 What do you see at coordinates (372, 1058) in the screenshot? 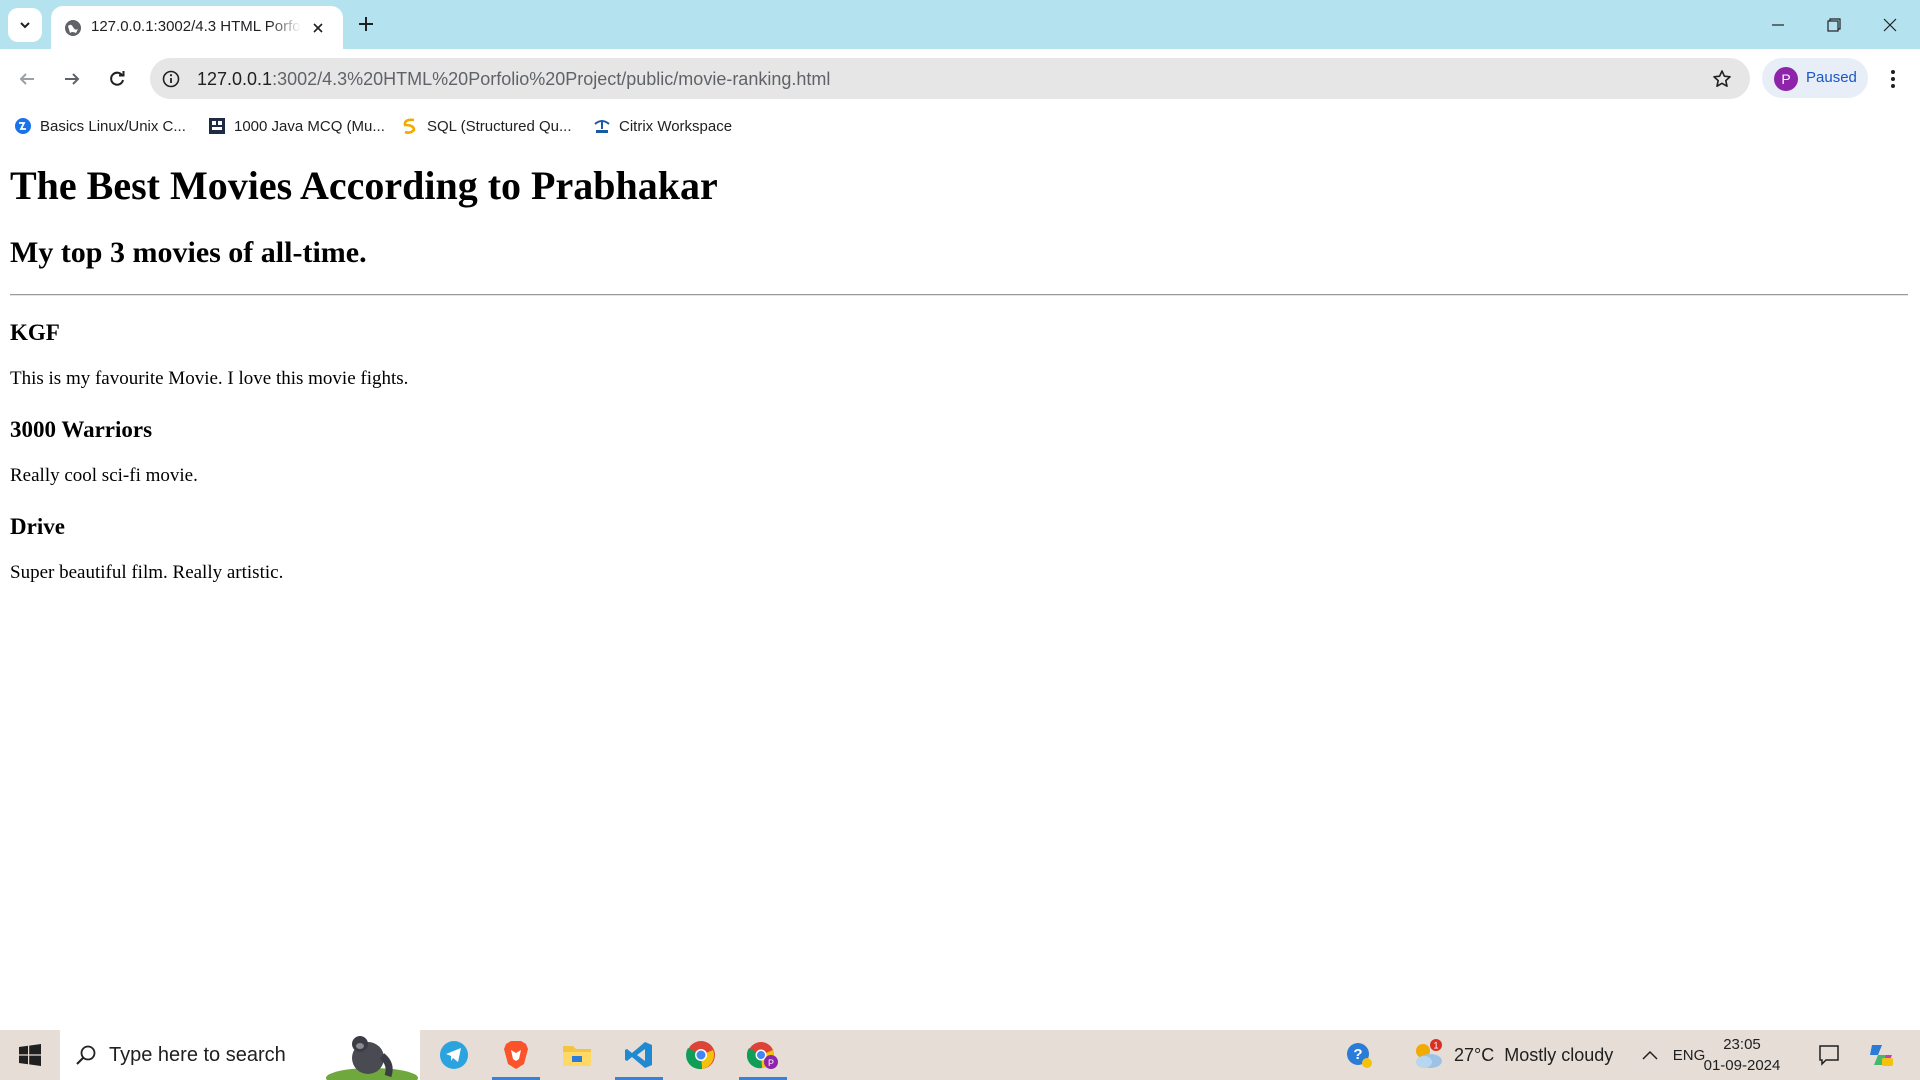
I see `gorilla-search-highlight-icon` at bounding box center [372, 1058].